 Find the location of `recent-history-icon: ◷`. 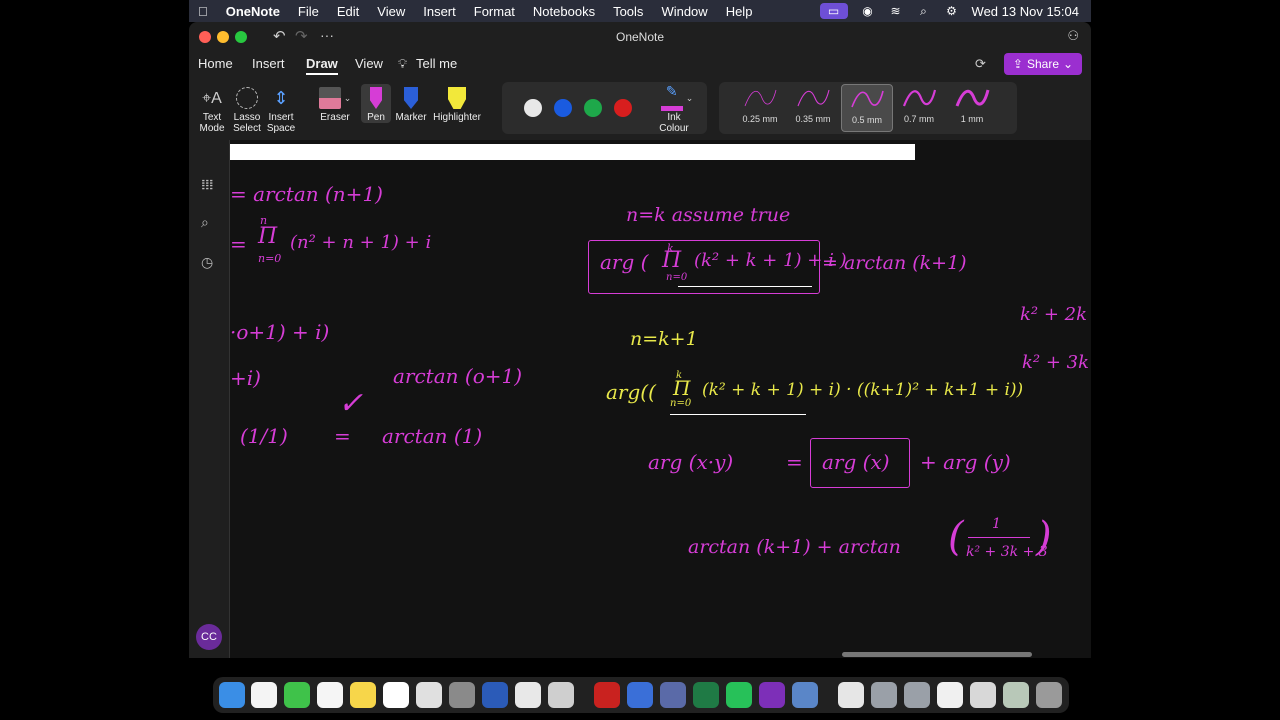

recent-history-icon: ◷ is located at coordinates (207, 262).